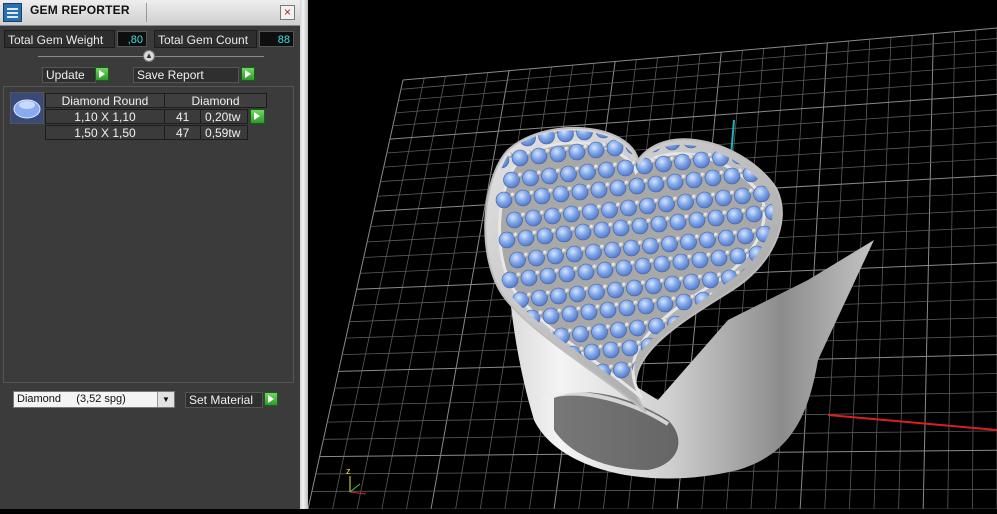 The image size is (997, 514). I want to click on table-cell-size: 1,10 X 1,10, so click(105, 116).